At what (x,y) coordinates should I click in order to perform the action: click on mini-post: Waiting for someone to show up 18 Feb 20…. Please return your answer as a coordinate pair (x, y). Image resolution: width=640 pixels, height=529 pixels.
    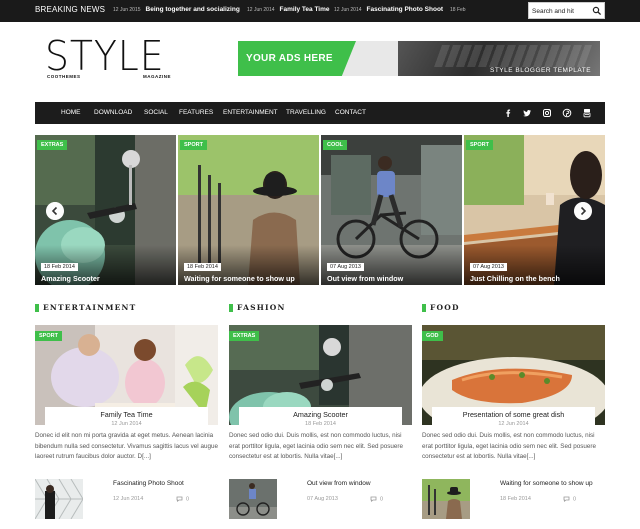
    Looking at the image, I should click on (513, 499).